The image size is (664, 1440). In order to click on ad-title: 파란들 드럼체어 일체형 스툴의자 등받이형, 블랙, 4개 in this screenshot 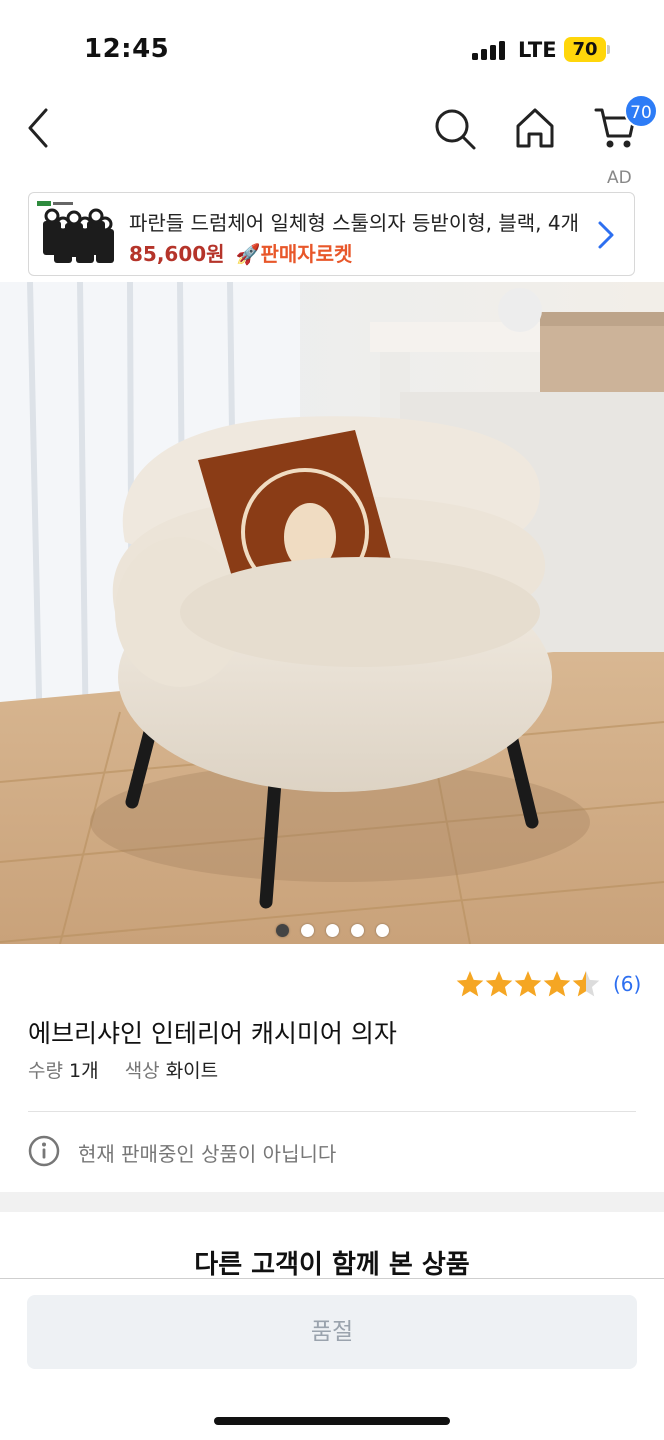, I will do `click(354, 223)`.